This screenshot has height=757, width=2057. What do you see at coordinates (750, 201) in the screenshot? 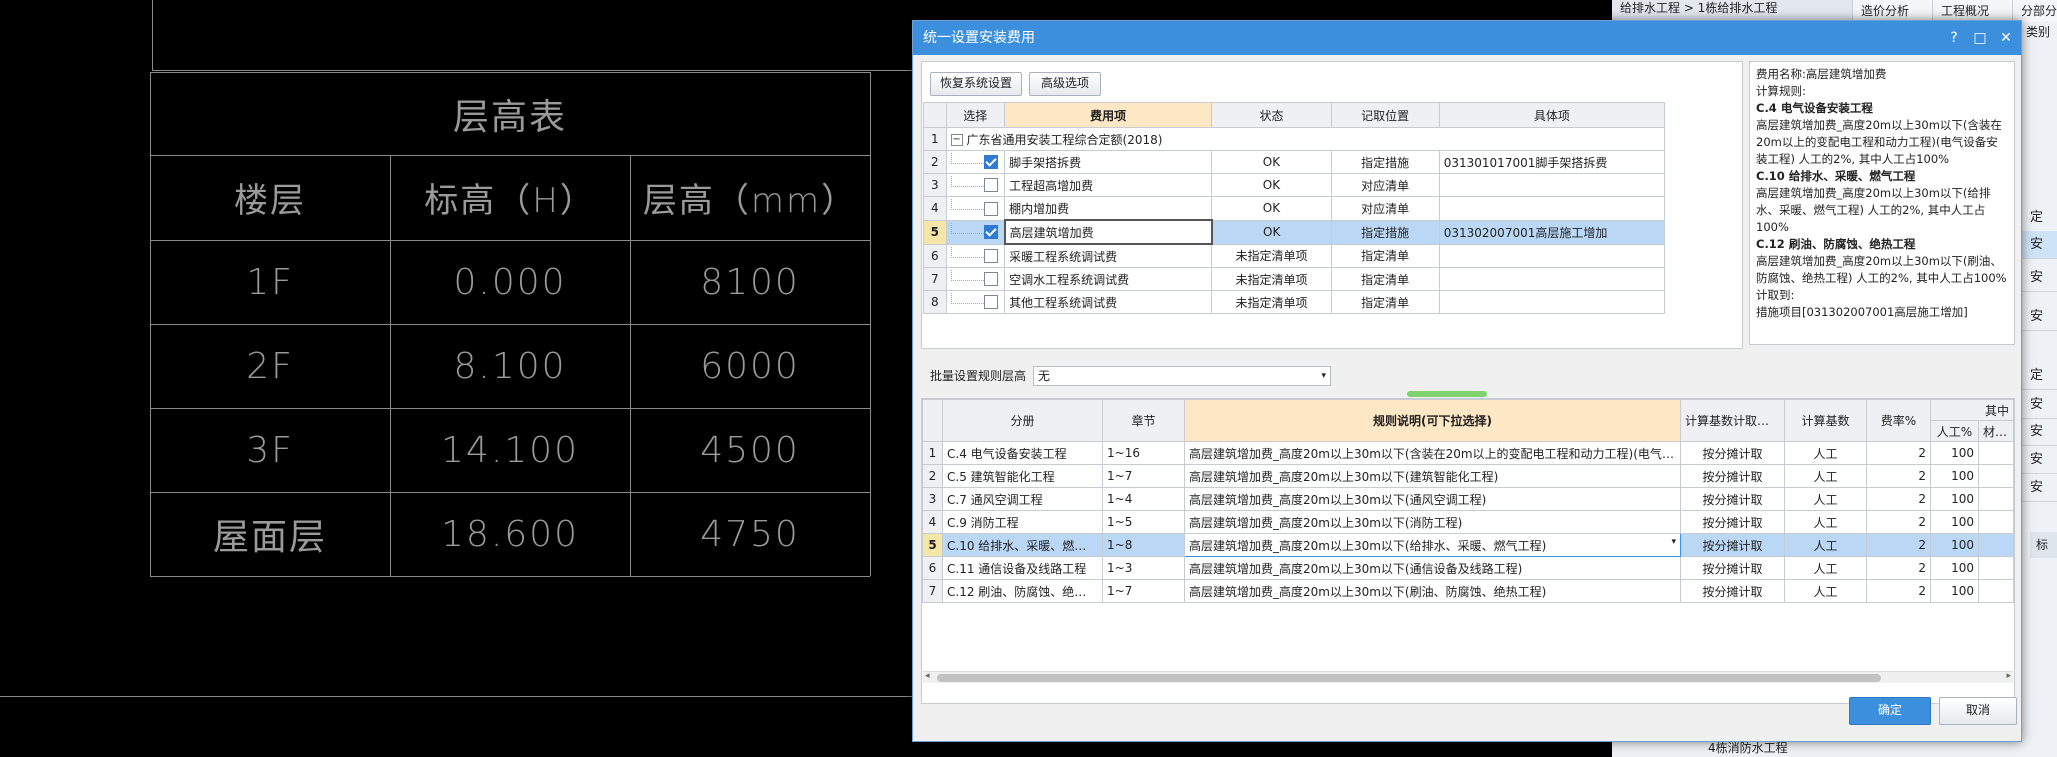
I see `cad-header-height: 层高（mm）` at bounding box center [750, 201].